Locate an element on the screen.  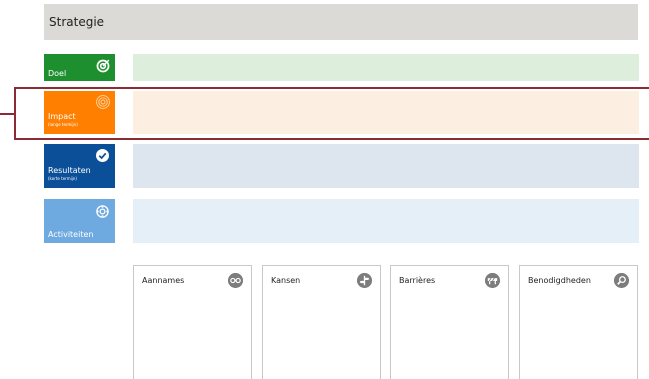
tile-label: Resultaten is located at coordinates (69, 170).